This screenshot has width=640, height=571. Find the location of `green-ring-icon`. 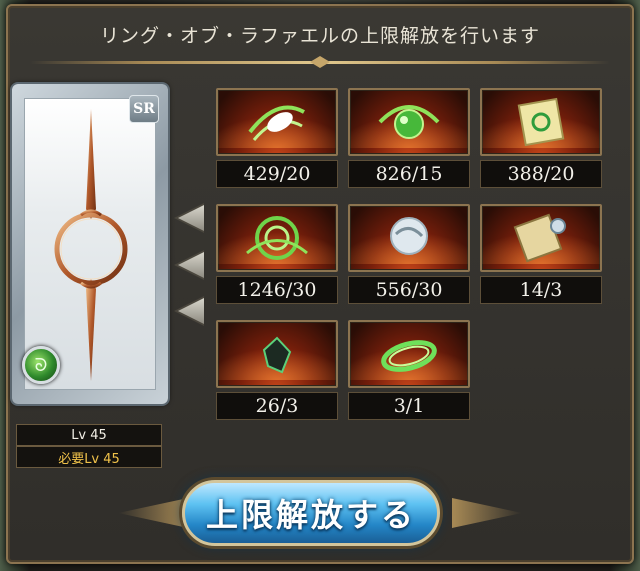

green-ring-icon is located at coordinates (409, 356).